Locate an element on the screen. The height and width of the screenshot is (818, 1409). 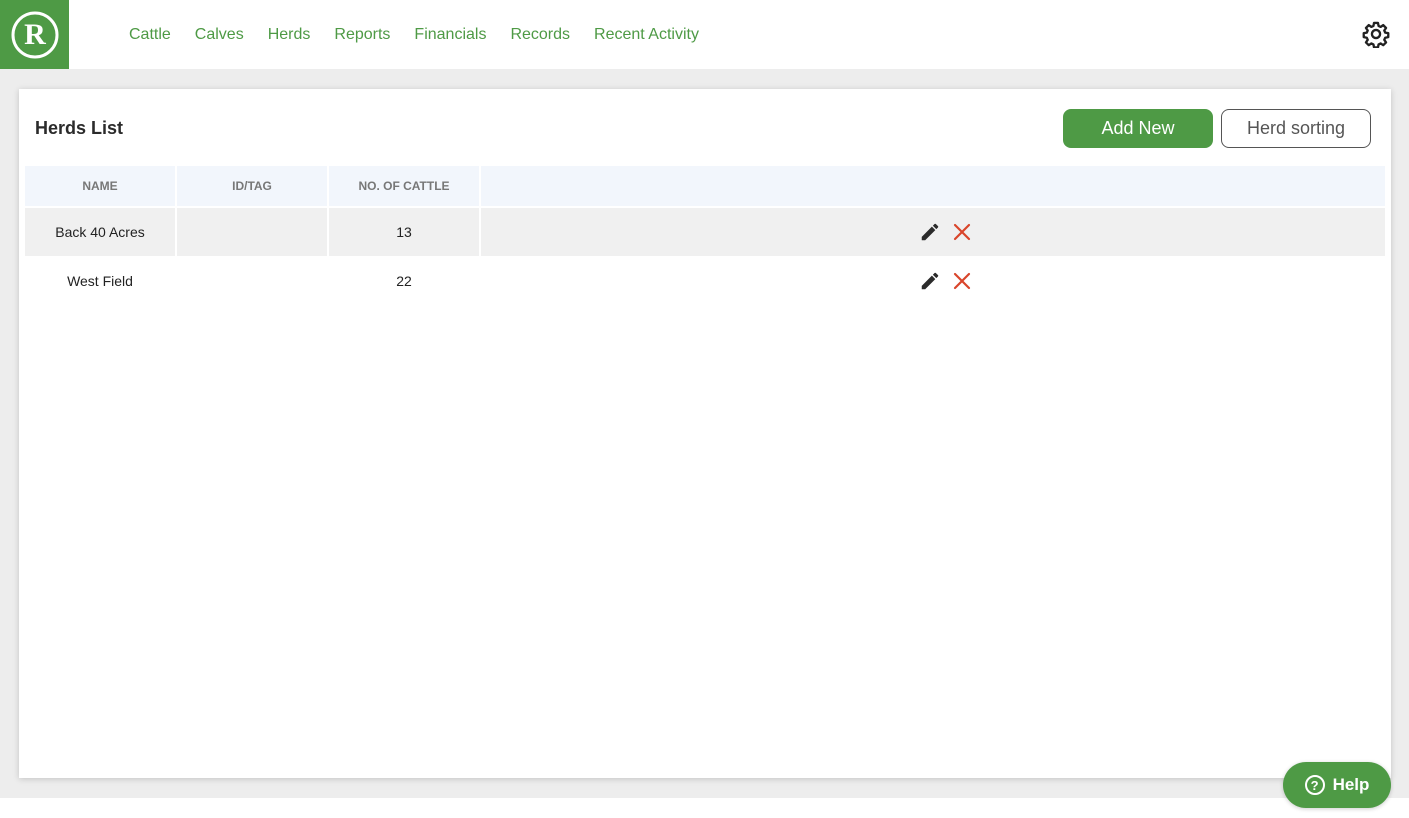
table-header-row: NAME ID/TAG NO. OF CATTLE is located at coordinates (705, 187).